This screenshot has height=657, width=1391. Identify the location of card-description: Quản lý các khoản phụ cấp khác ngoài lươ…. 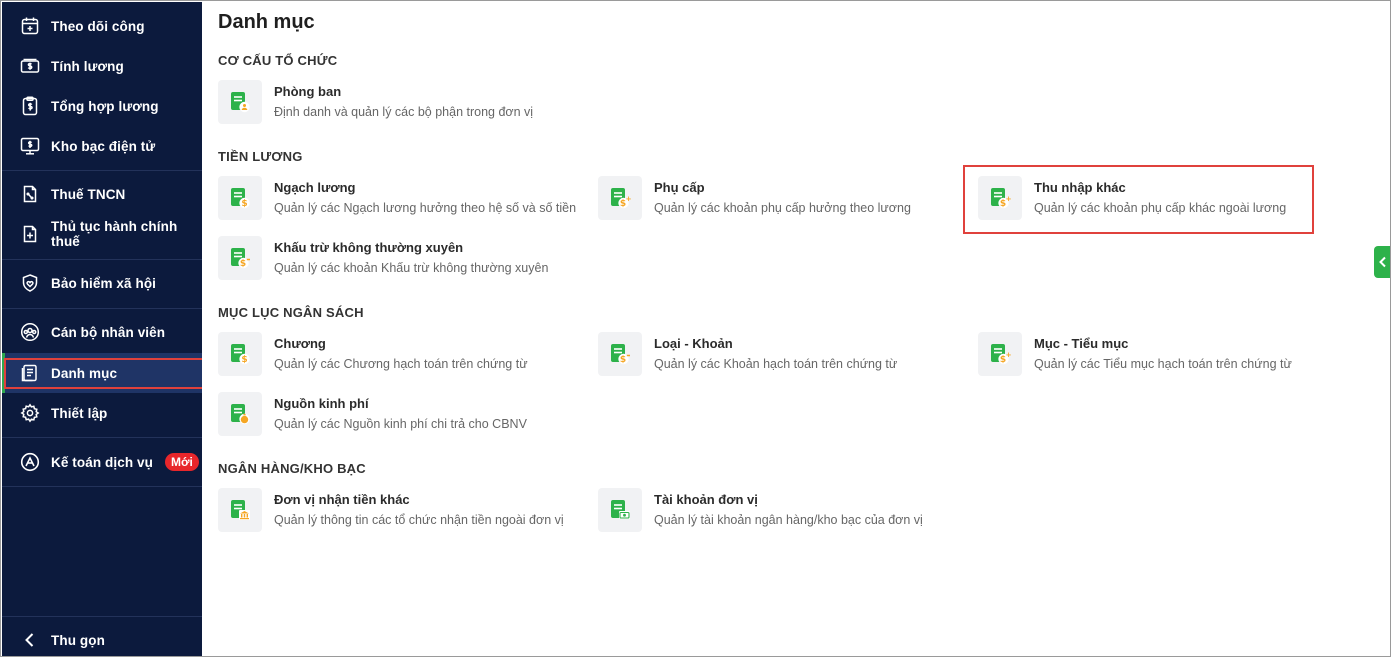
(1160, 208).